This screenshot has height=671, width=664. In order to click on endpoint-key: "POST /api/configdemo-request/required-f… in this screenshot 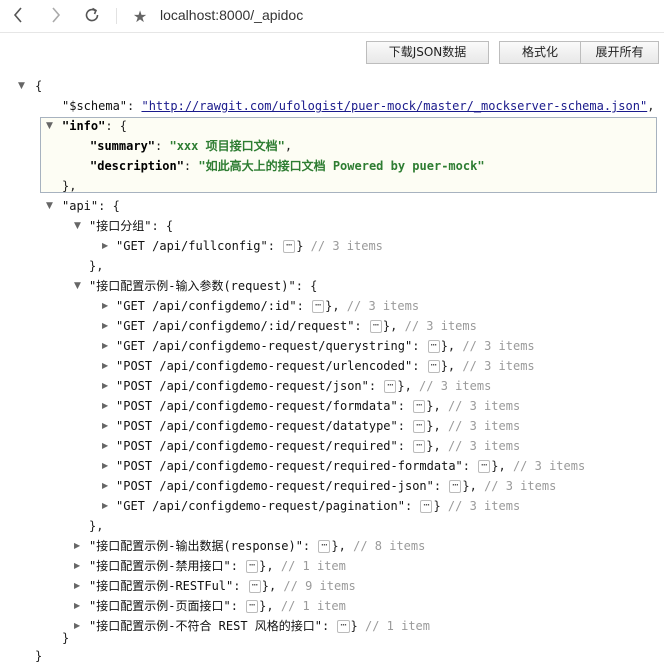, I will do `click(289, 466)`.